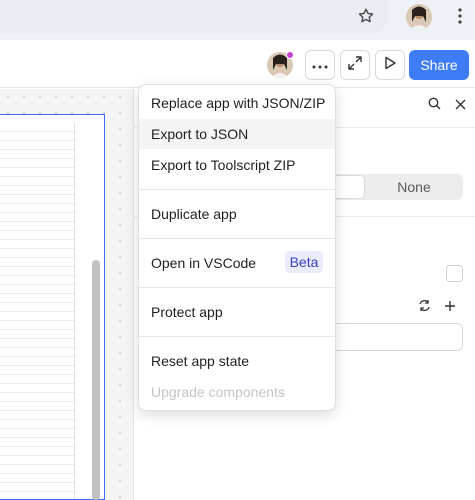 This screenshot has height=500, width=475. I want to click on browser-address-bar, so click(194, 17).